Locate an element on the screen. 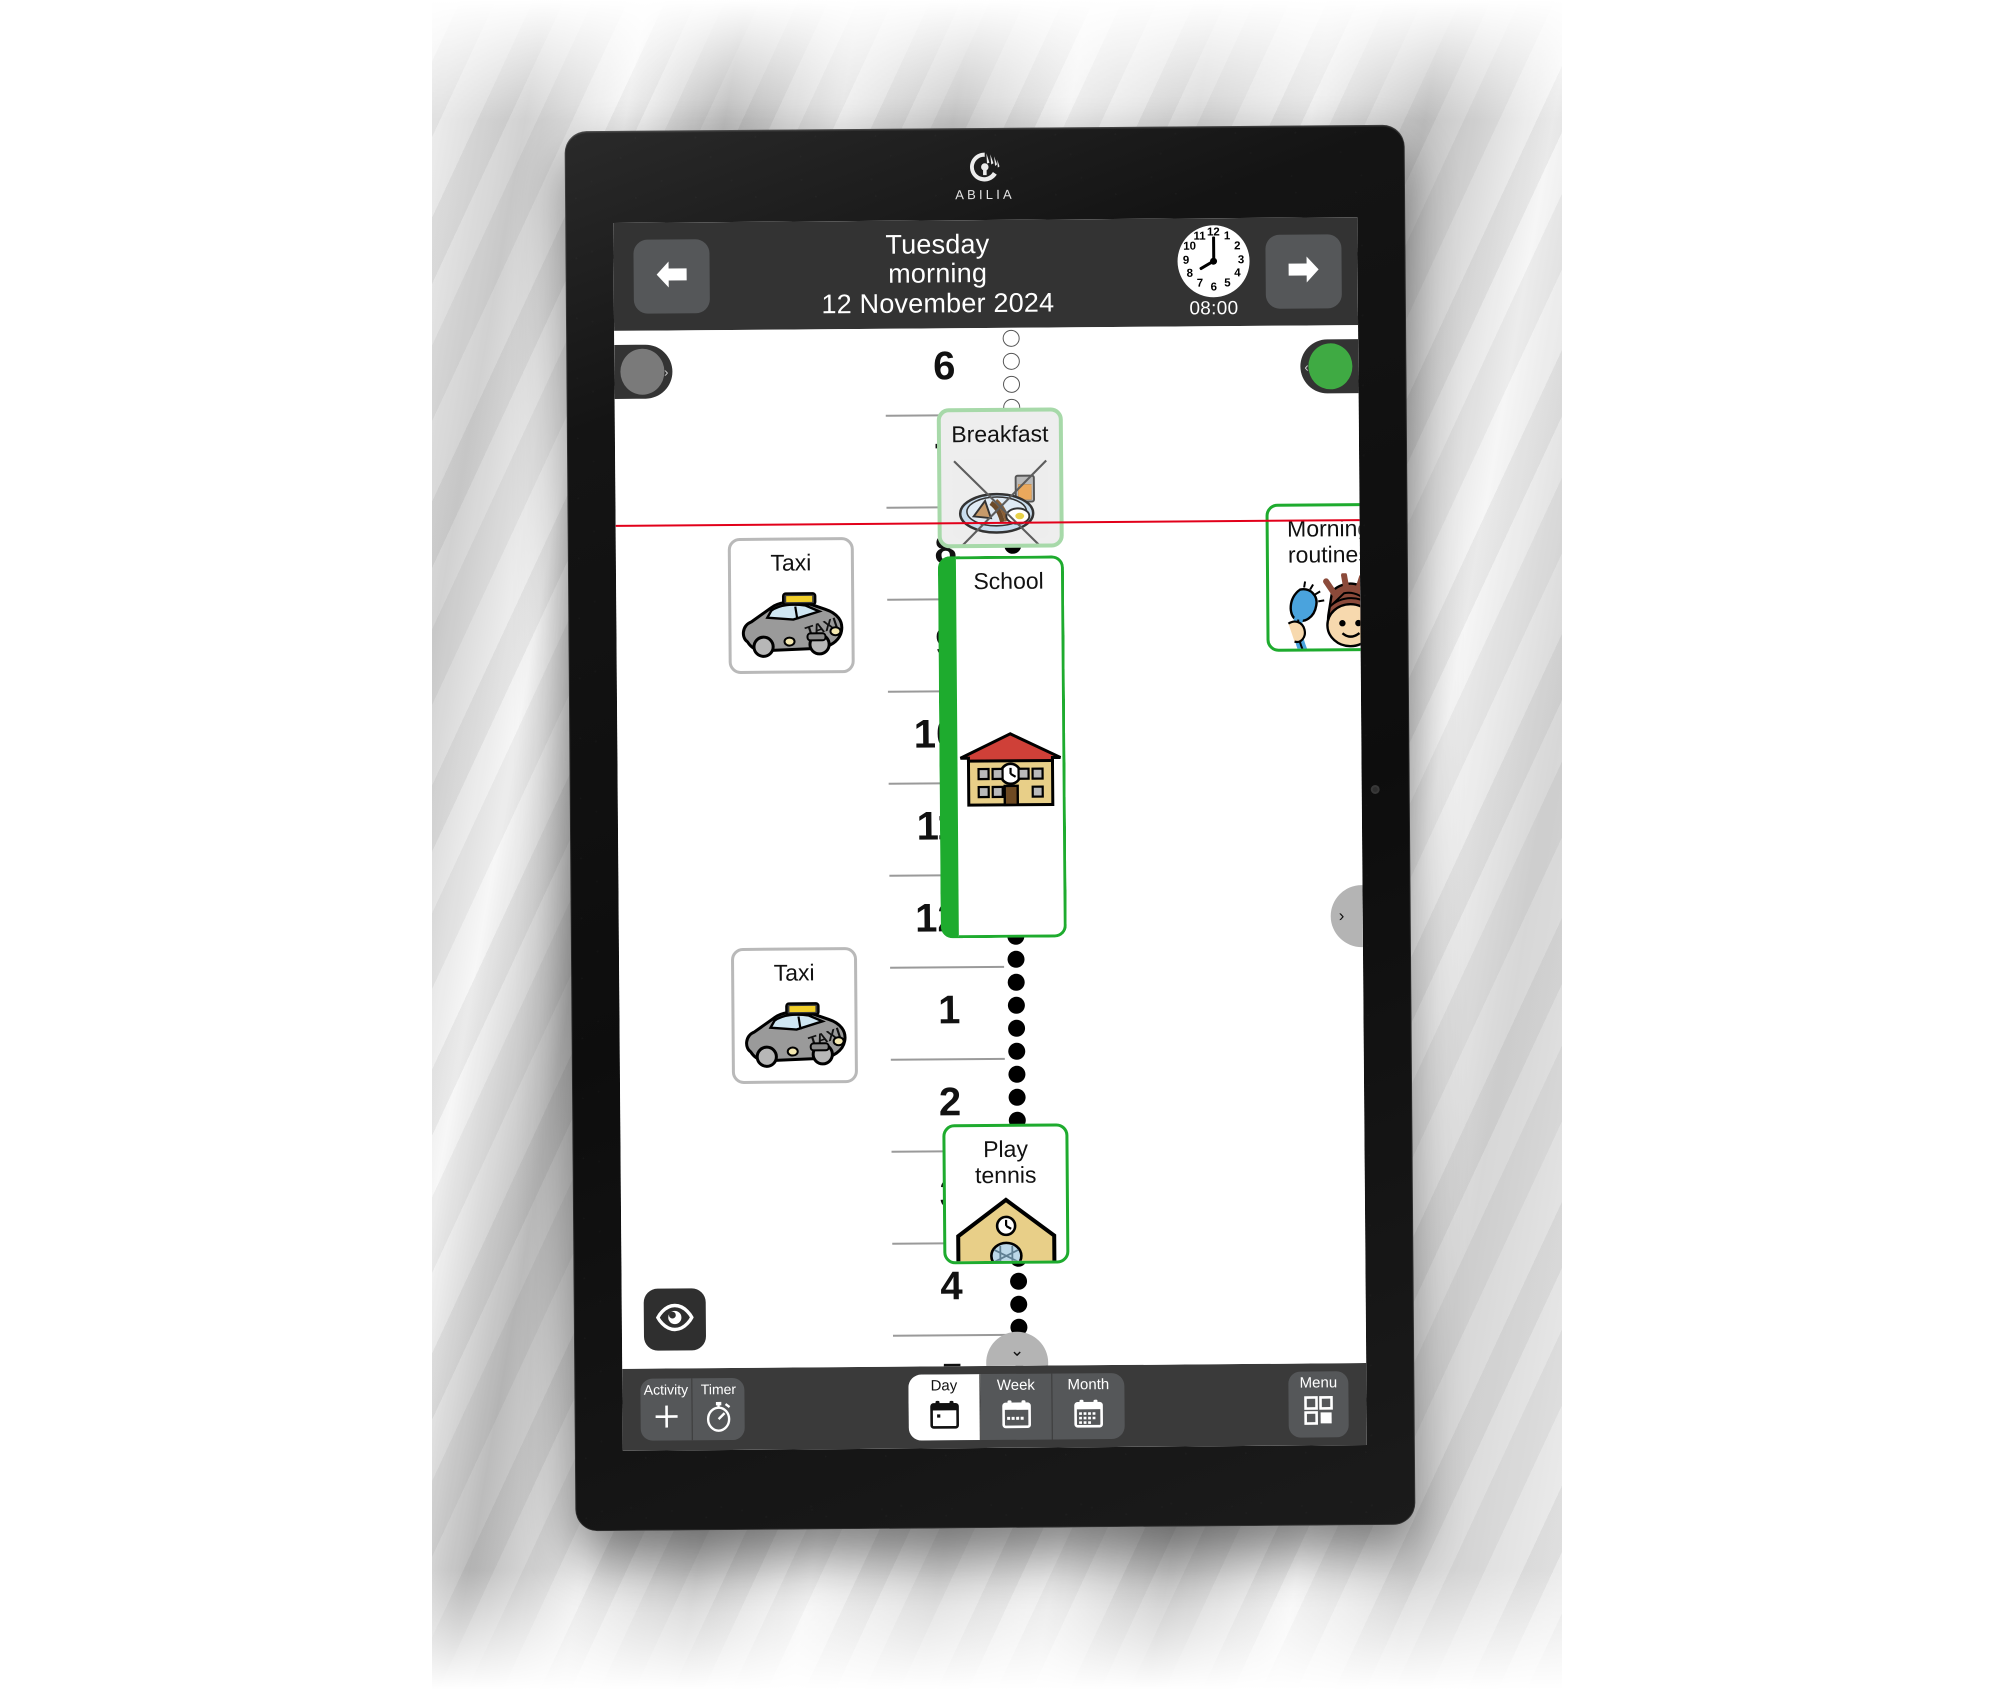  arrow-left-icon is located at coordinates (672, 276).